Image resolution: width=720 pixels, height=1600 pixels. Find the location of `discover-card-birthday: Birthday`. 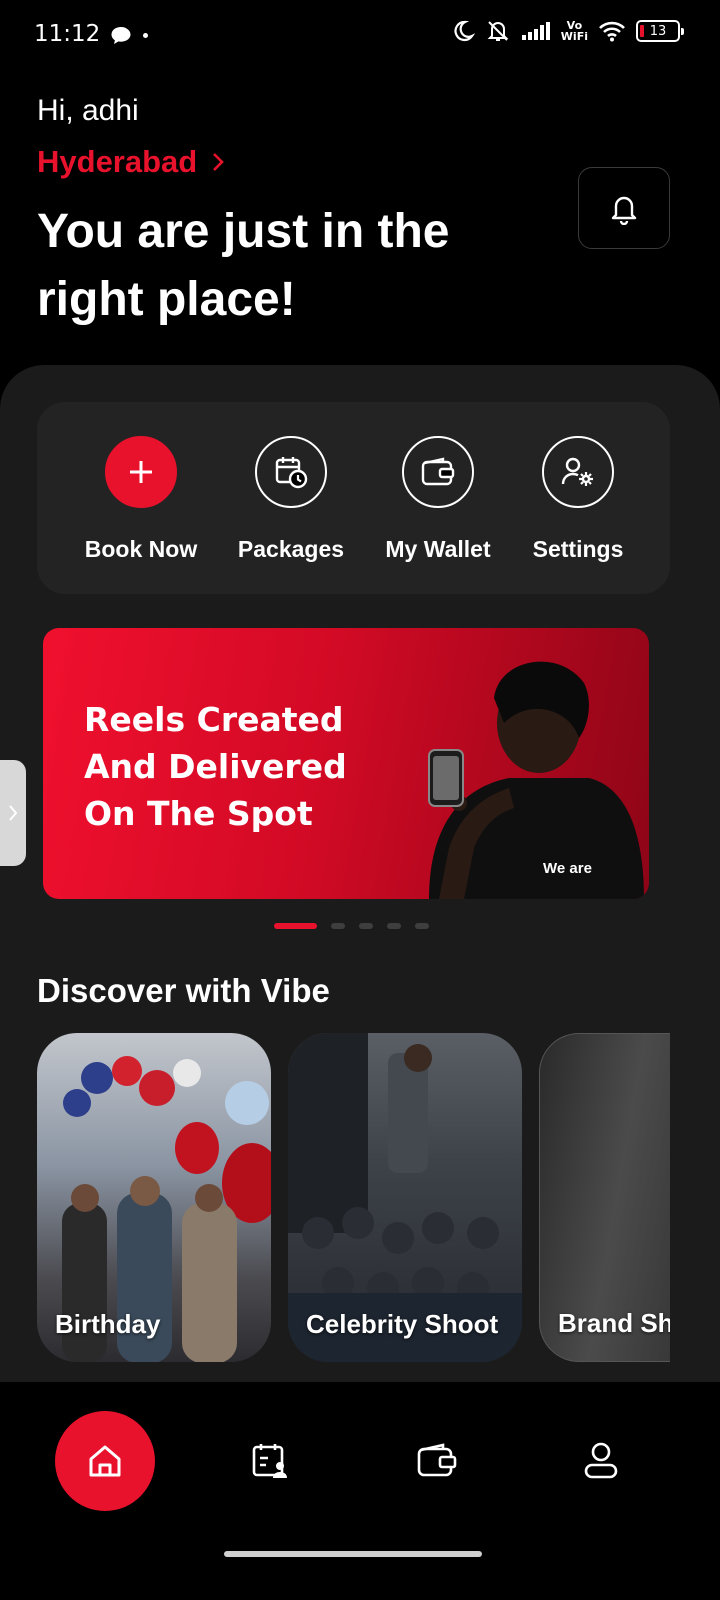

discover-card-birthday: Birthday is located at coordinates (154, 1197).